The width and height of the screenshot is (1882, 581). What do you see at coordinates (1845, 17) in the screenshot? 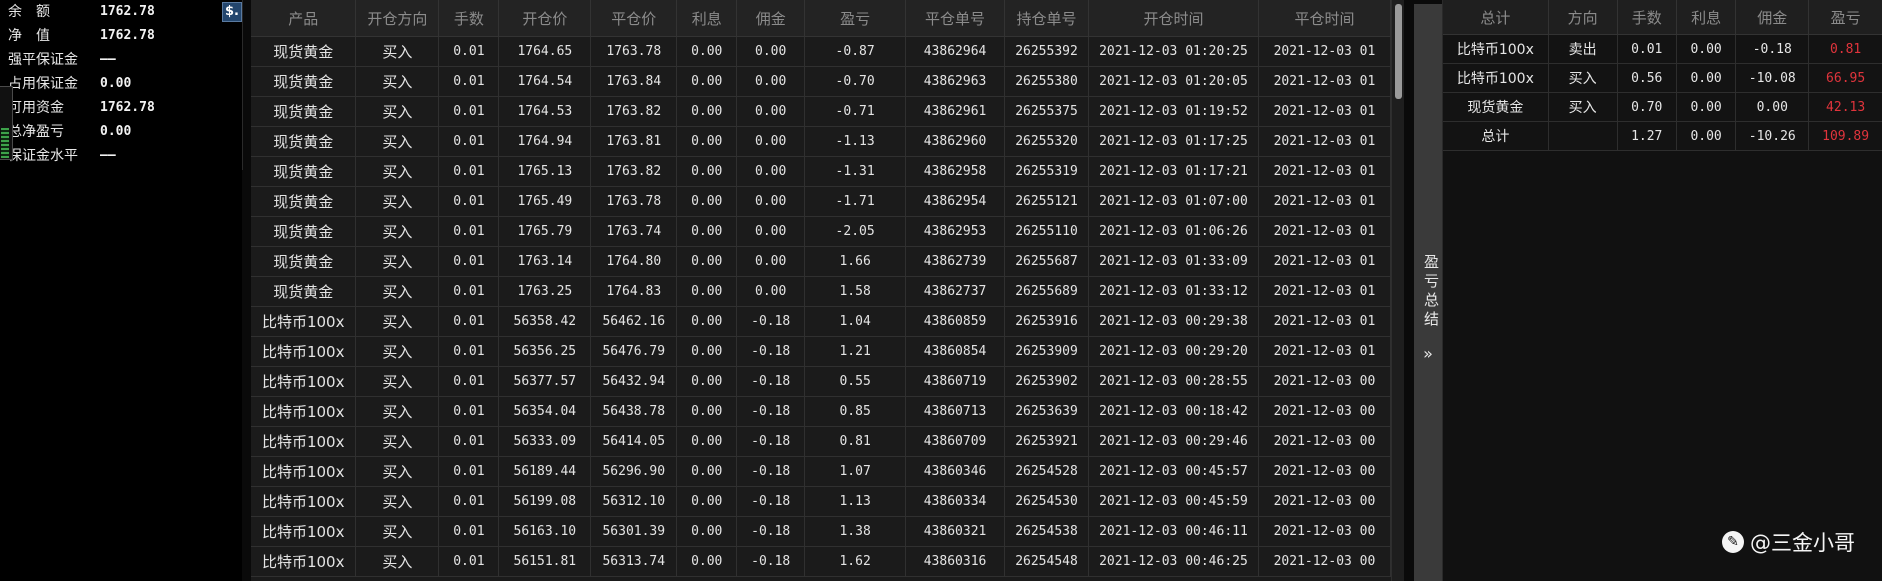
I see `summary-column-header: 盈亏` at bounding box center [1845, 17].